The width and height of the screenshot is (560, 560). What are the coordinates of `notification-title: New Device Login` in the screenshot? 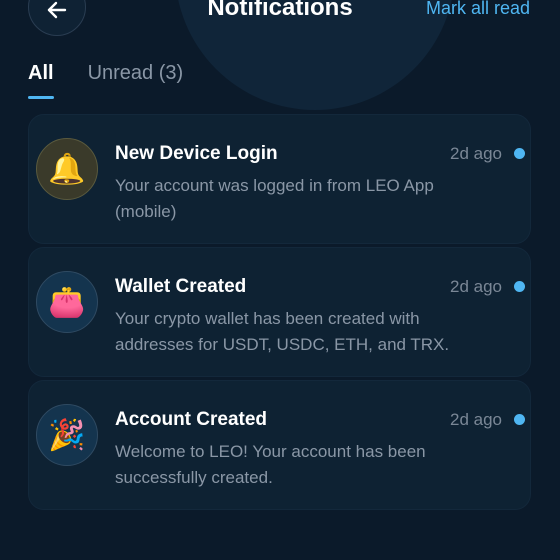 It's located at (196, 153).